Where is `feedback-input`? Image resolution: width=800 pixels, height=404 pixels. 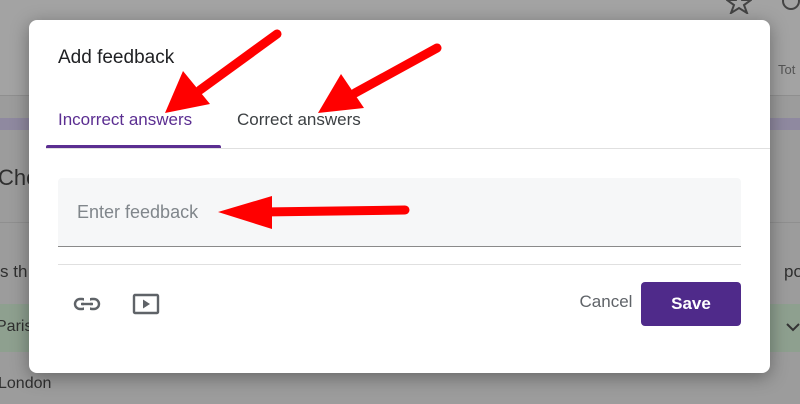 feedback-input is located at coordinates (399, 212).